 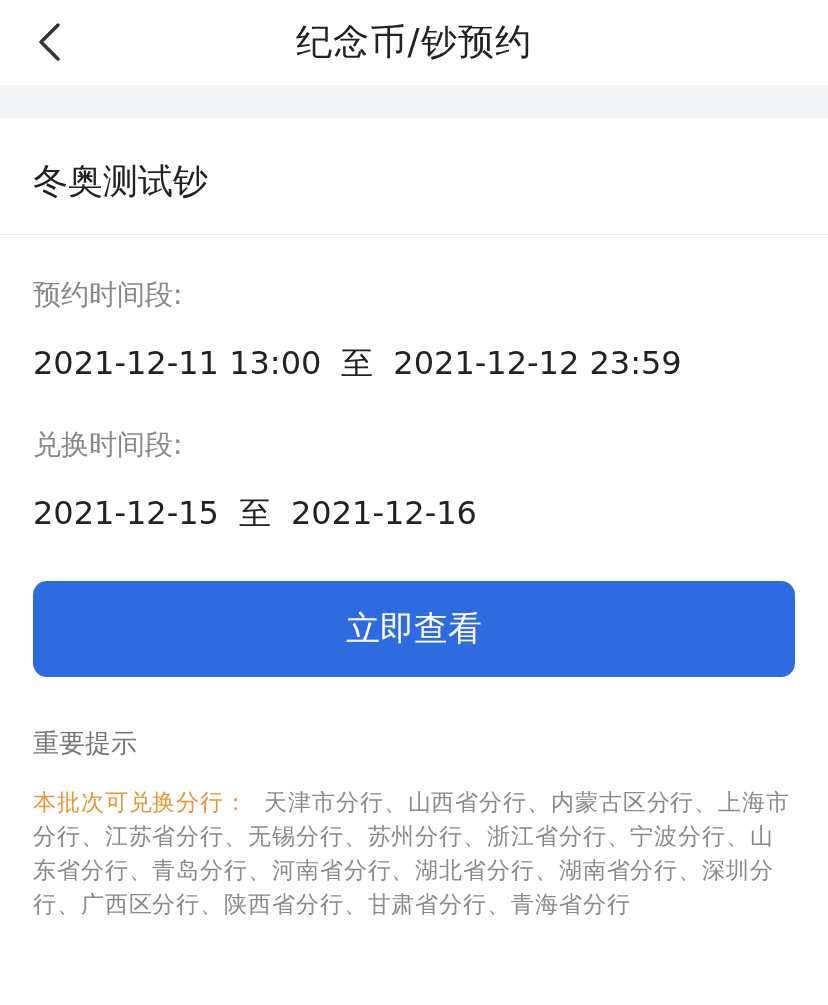 I want to click on end-date: 2021-12-12 23:59, so click(x=537, y=363).